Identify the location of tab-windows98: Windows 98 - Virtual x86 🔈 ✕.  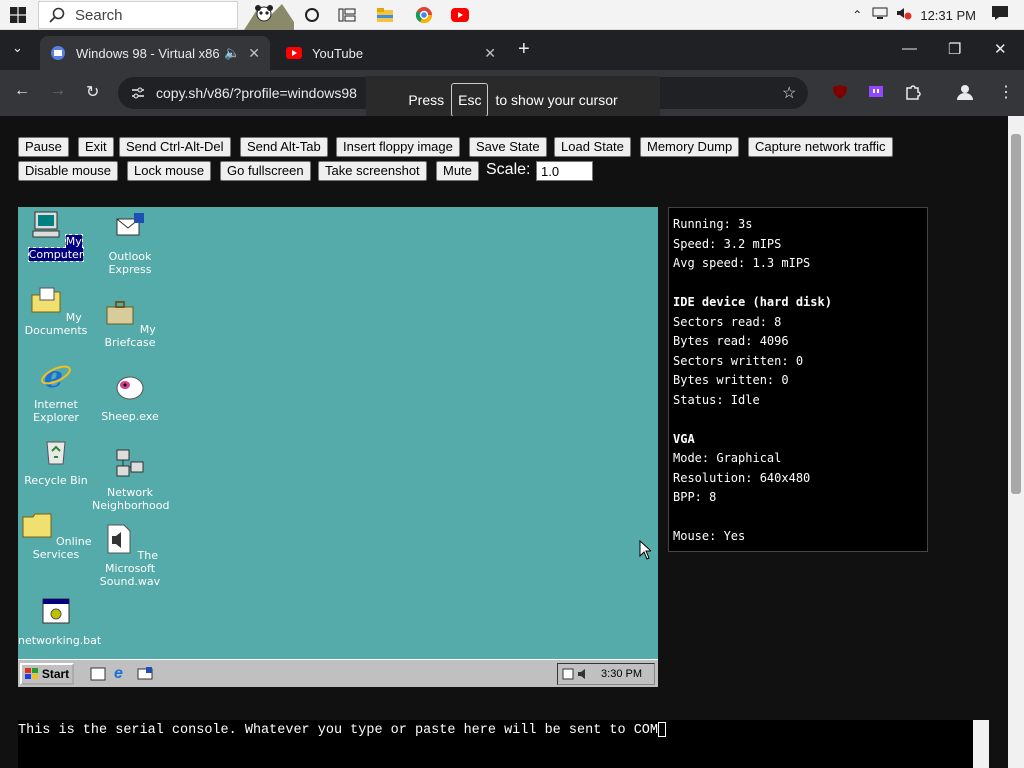
(155, 53).